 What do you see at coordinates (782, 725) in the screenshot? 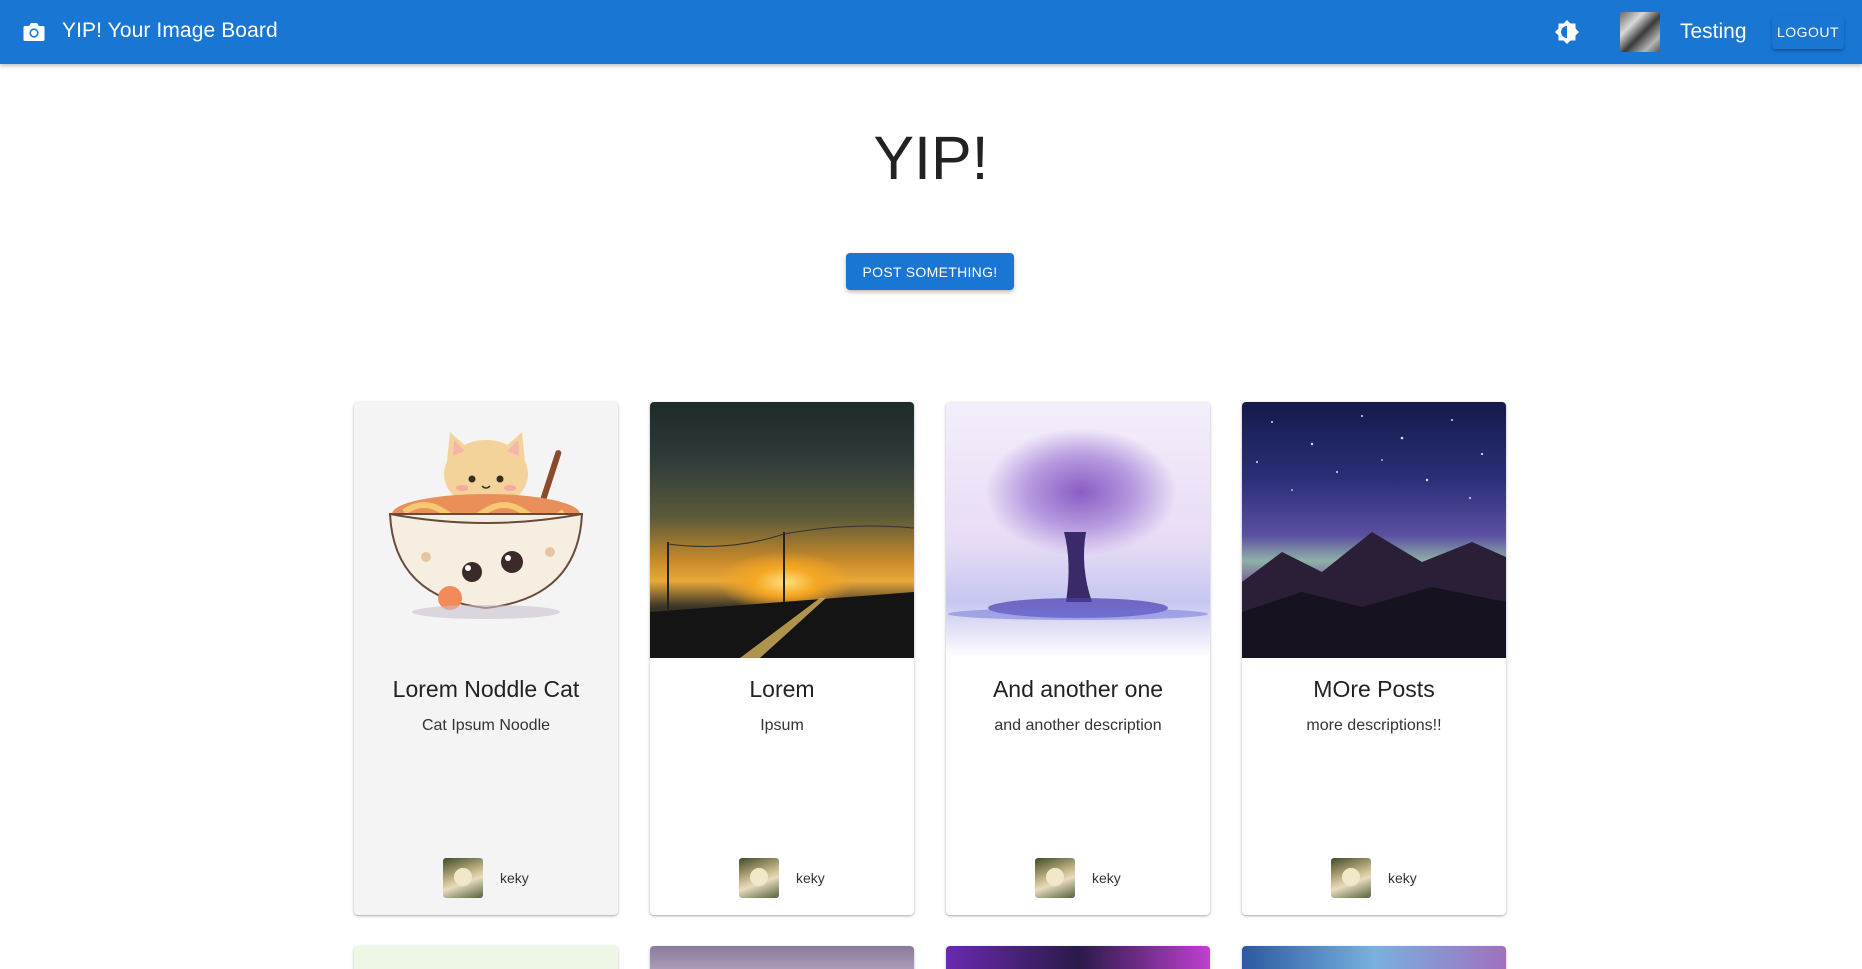
I see `post-description: Ipsum` at bounding box center [782, 725].